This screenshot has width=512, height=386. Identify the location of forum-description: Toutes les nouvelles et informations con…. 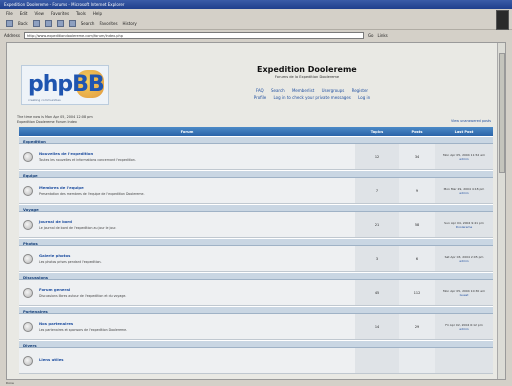
(87, 160).